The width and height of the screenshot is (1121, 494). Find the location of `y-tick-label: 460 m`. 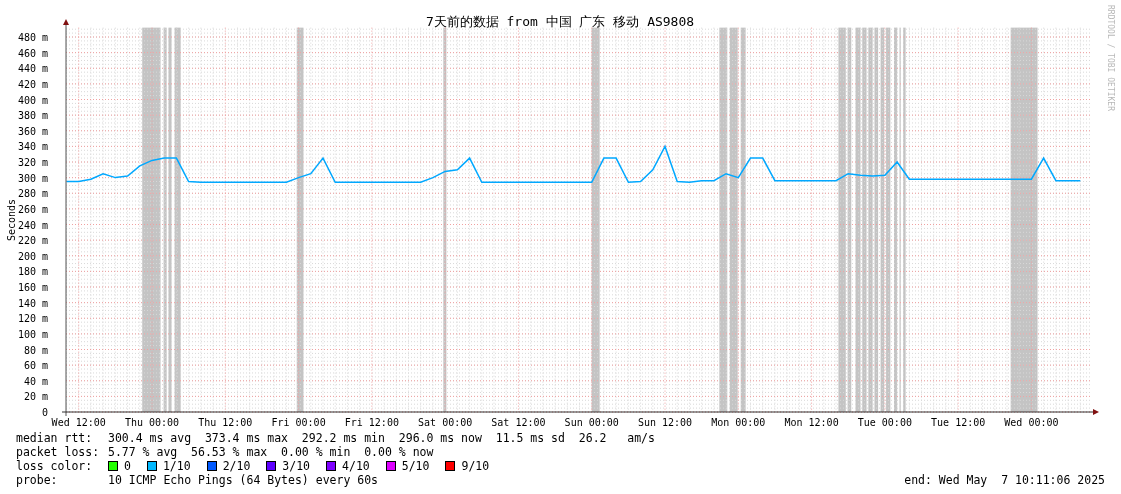

y-tick-label: 460 m is located at coordinates (32, 53).